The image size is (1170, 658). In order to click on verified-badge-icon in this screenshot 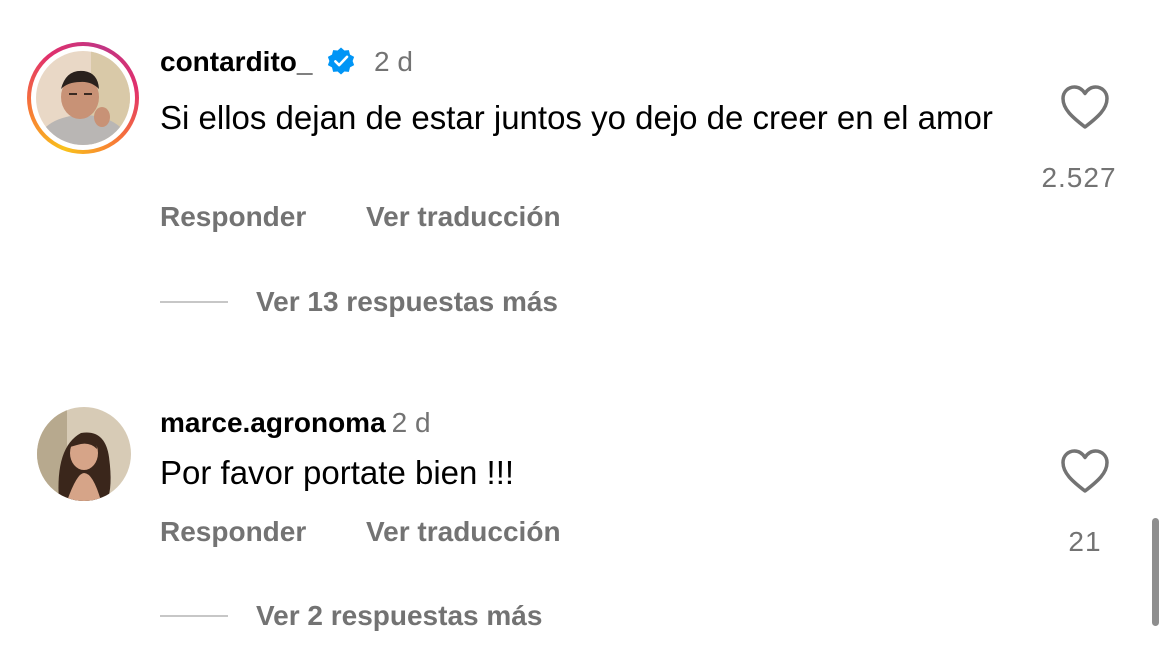, I will do `click(341, 61)`.